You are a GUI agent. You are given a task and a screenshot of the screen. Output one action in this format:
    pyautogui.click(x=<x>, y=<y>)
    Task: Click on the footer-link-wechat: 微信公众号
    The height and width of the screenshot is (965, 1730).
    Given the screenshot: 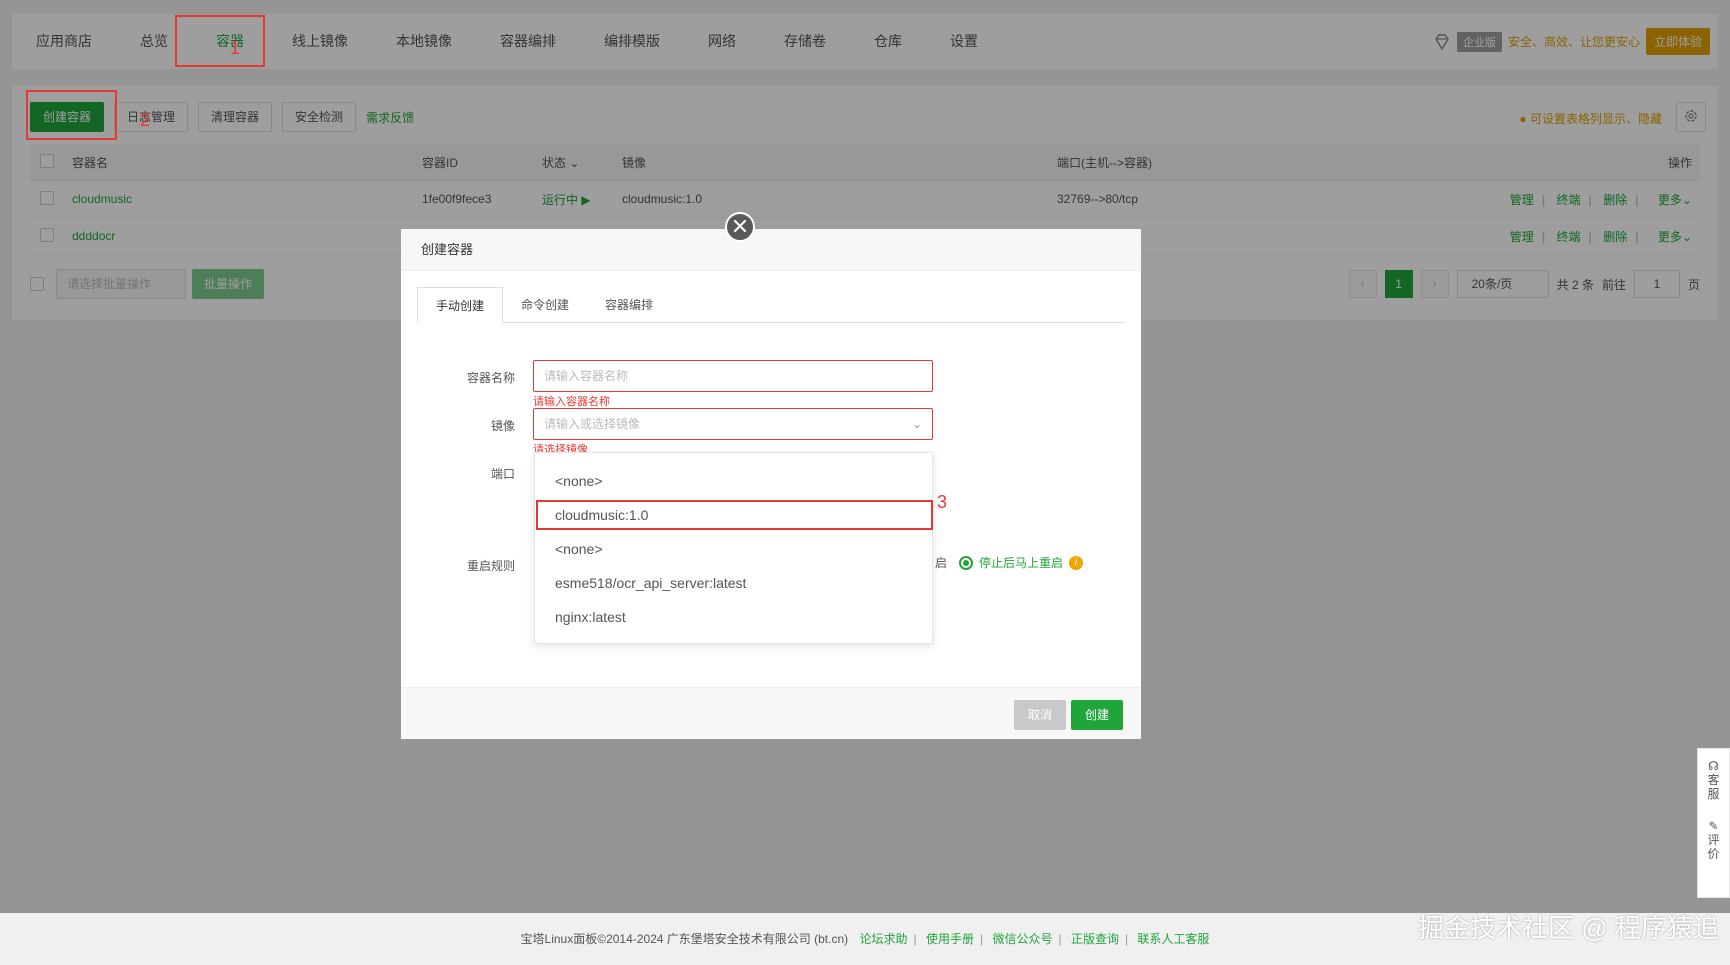 What is the action you would take?
    pyautogui.click(x=1022, y=939)
    